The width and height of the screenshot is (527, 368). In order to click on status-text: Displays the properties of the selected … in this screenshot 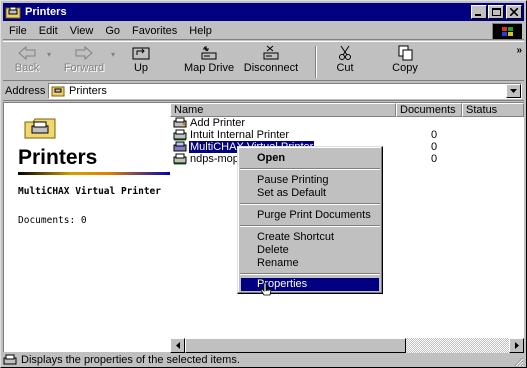, I will do `click(130, 360)`.